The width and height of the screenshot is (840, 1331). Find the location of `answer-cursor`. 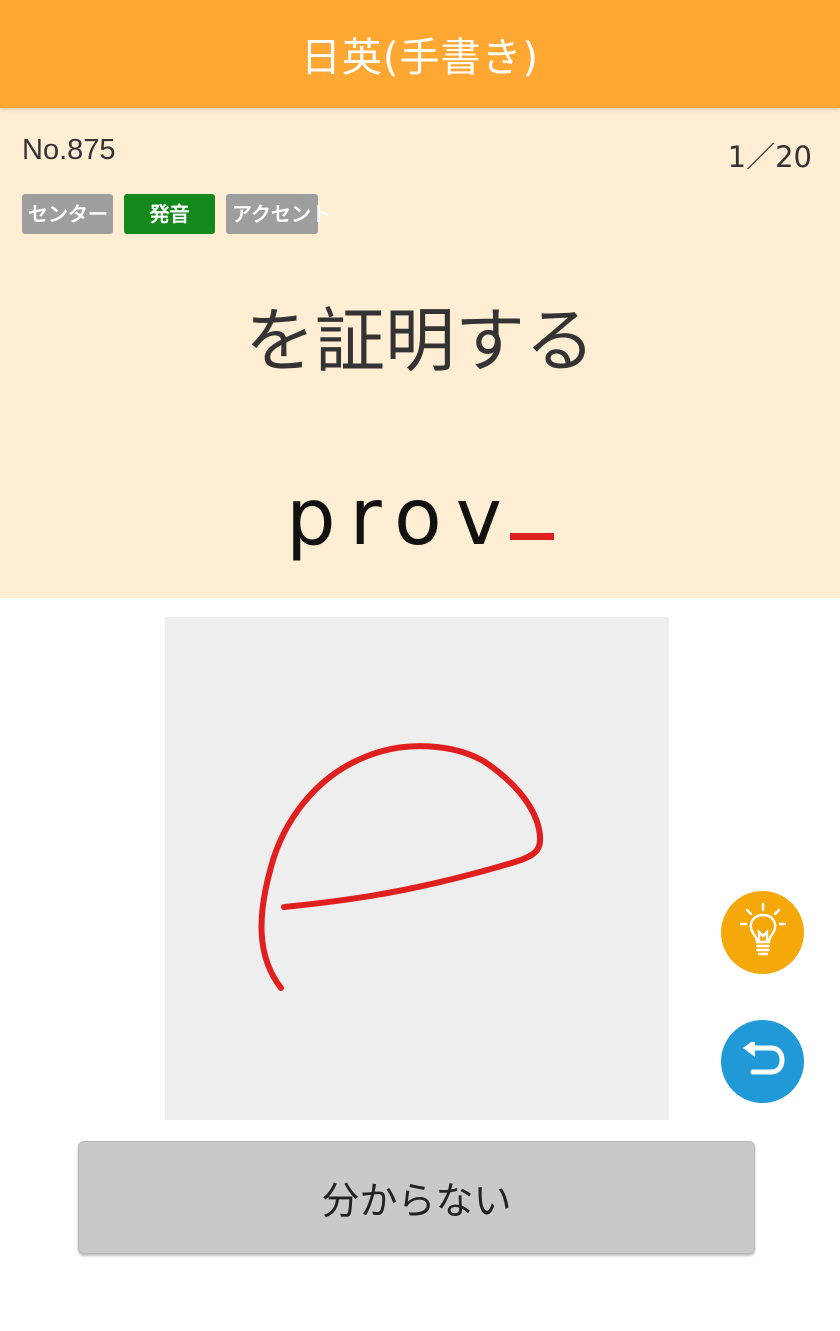

answer-cursor is located at coordinates (531, 536).